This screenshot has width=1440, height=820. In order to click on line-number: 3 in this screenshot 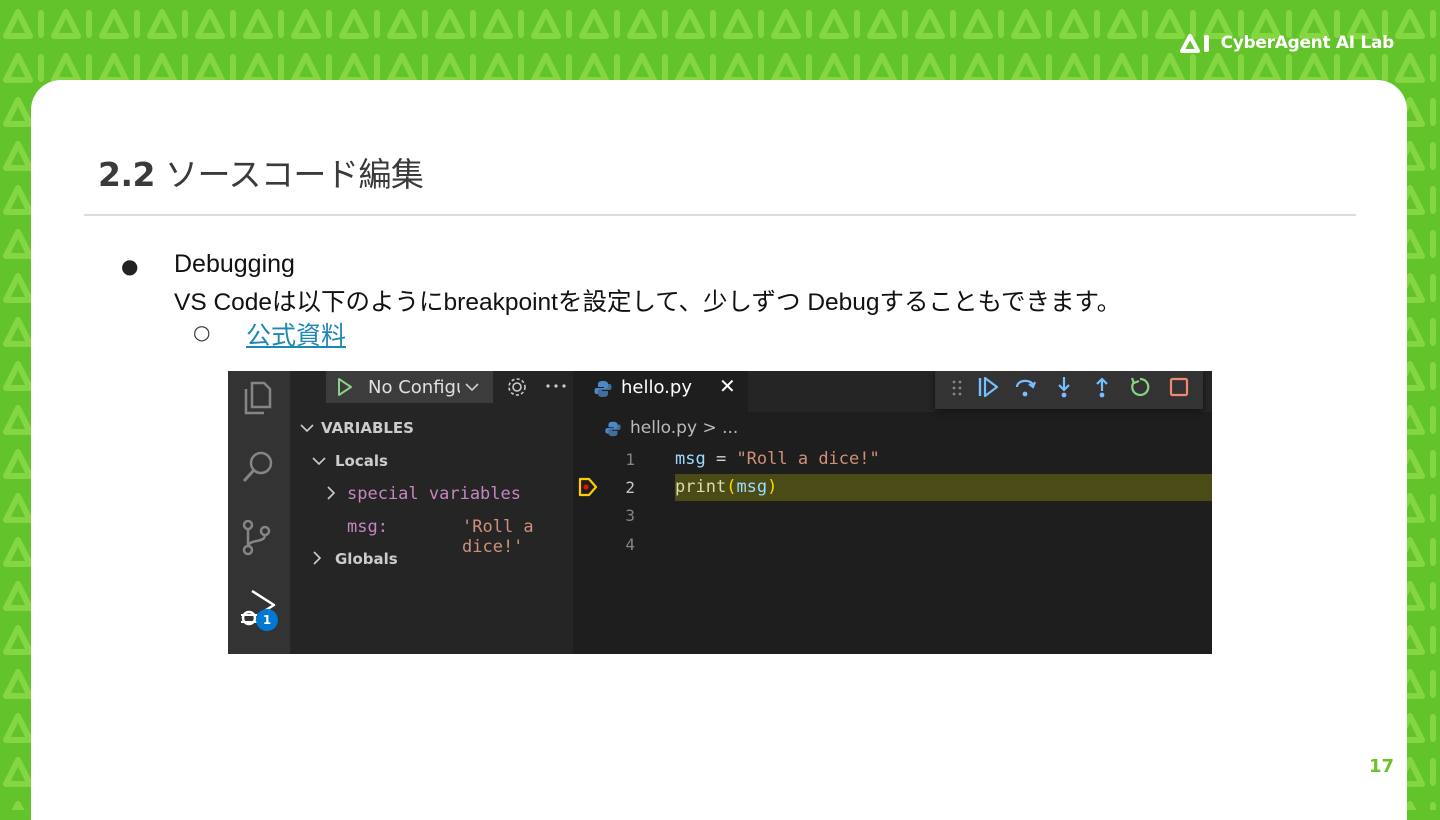, I will do `click(630, 515)`.